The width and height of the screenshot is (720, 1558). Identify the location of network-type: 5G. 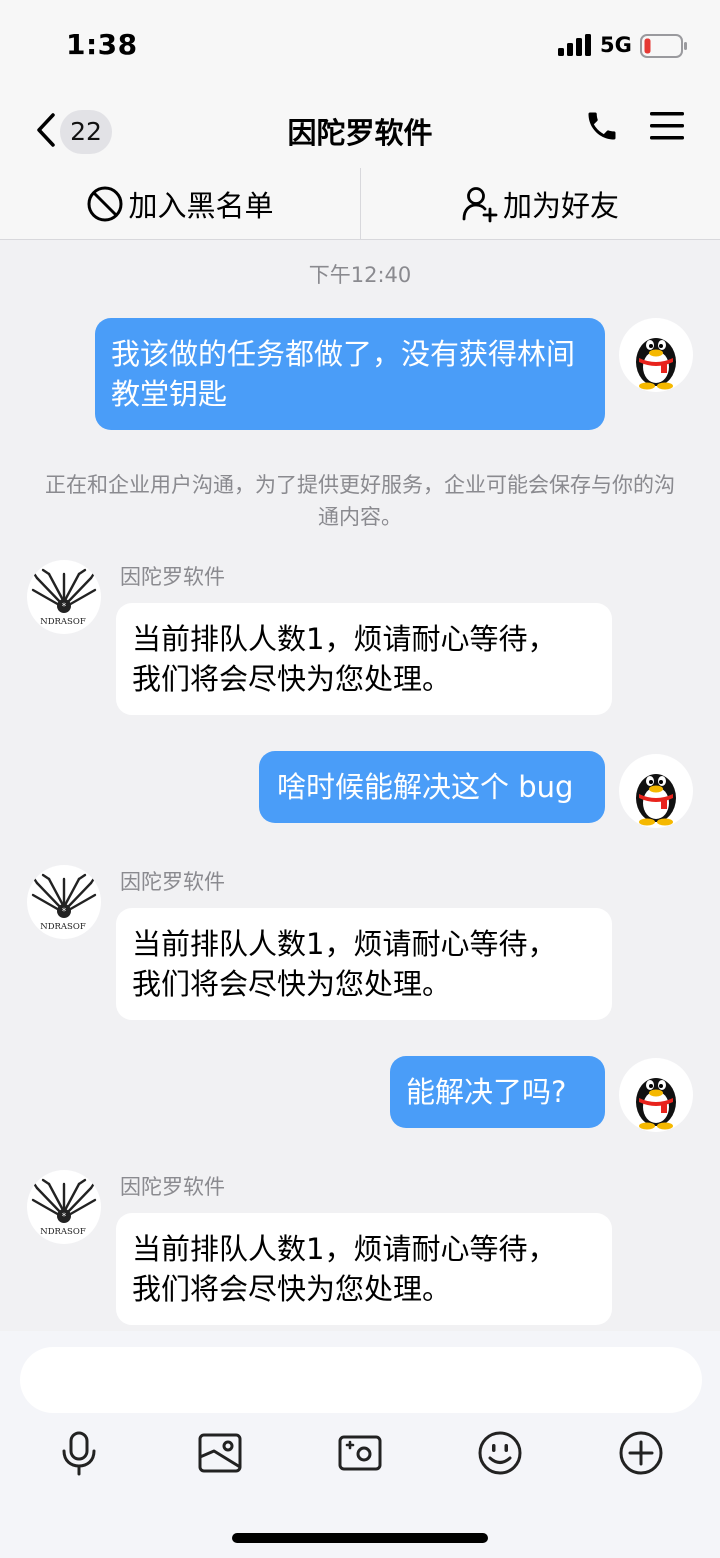
(616, 45).